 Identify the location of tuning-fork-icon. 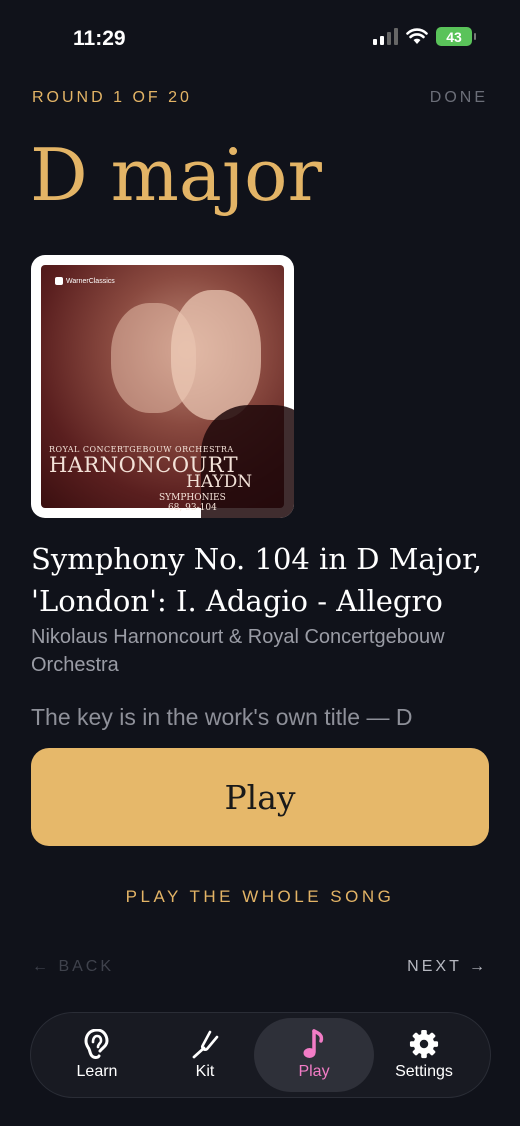
(205, 1044).